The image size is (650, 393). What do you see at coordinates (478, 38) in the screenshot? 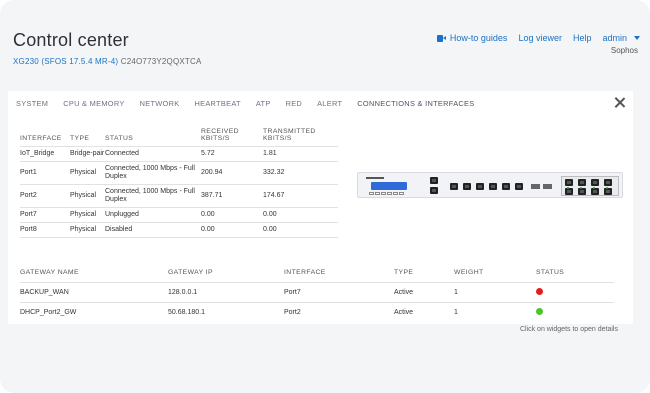
I see `howto-guides-label: How-to guides` at bounding box center [478, 38].